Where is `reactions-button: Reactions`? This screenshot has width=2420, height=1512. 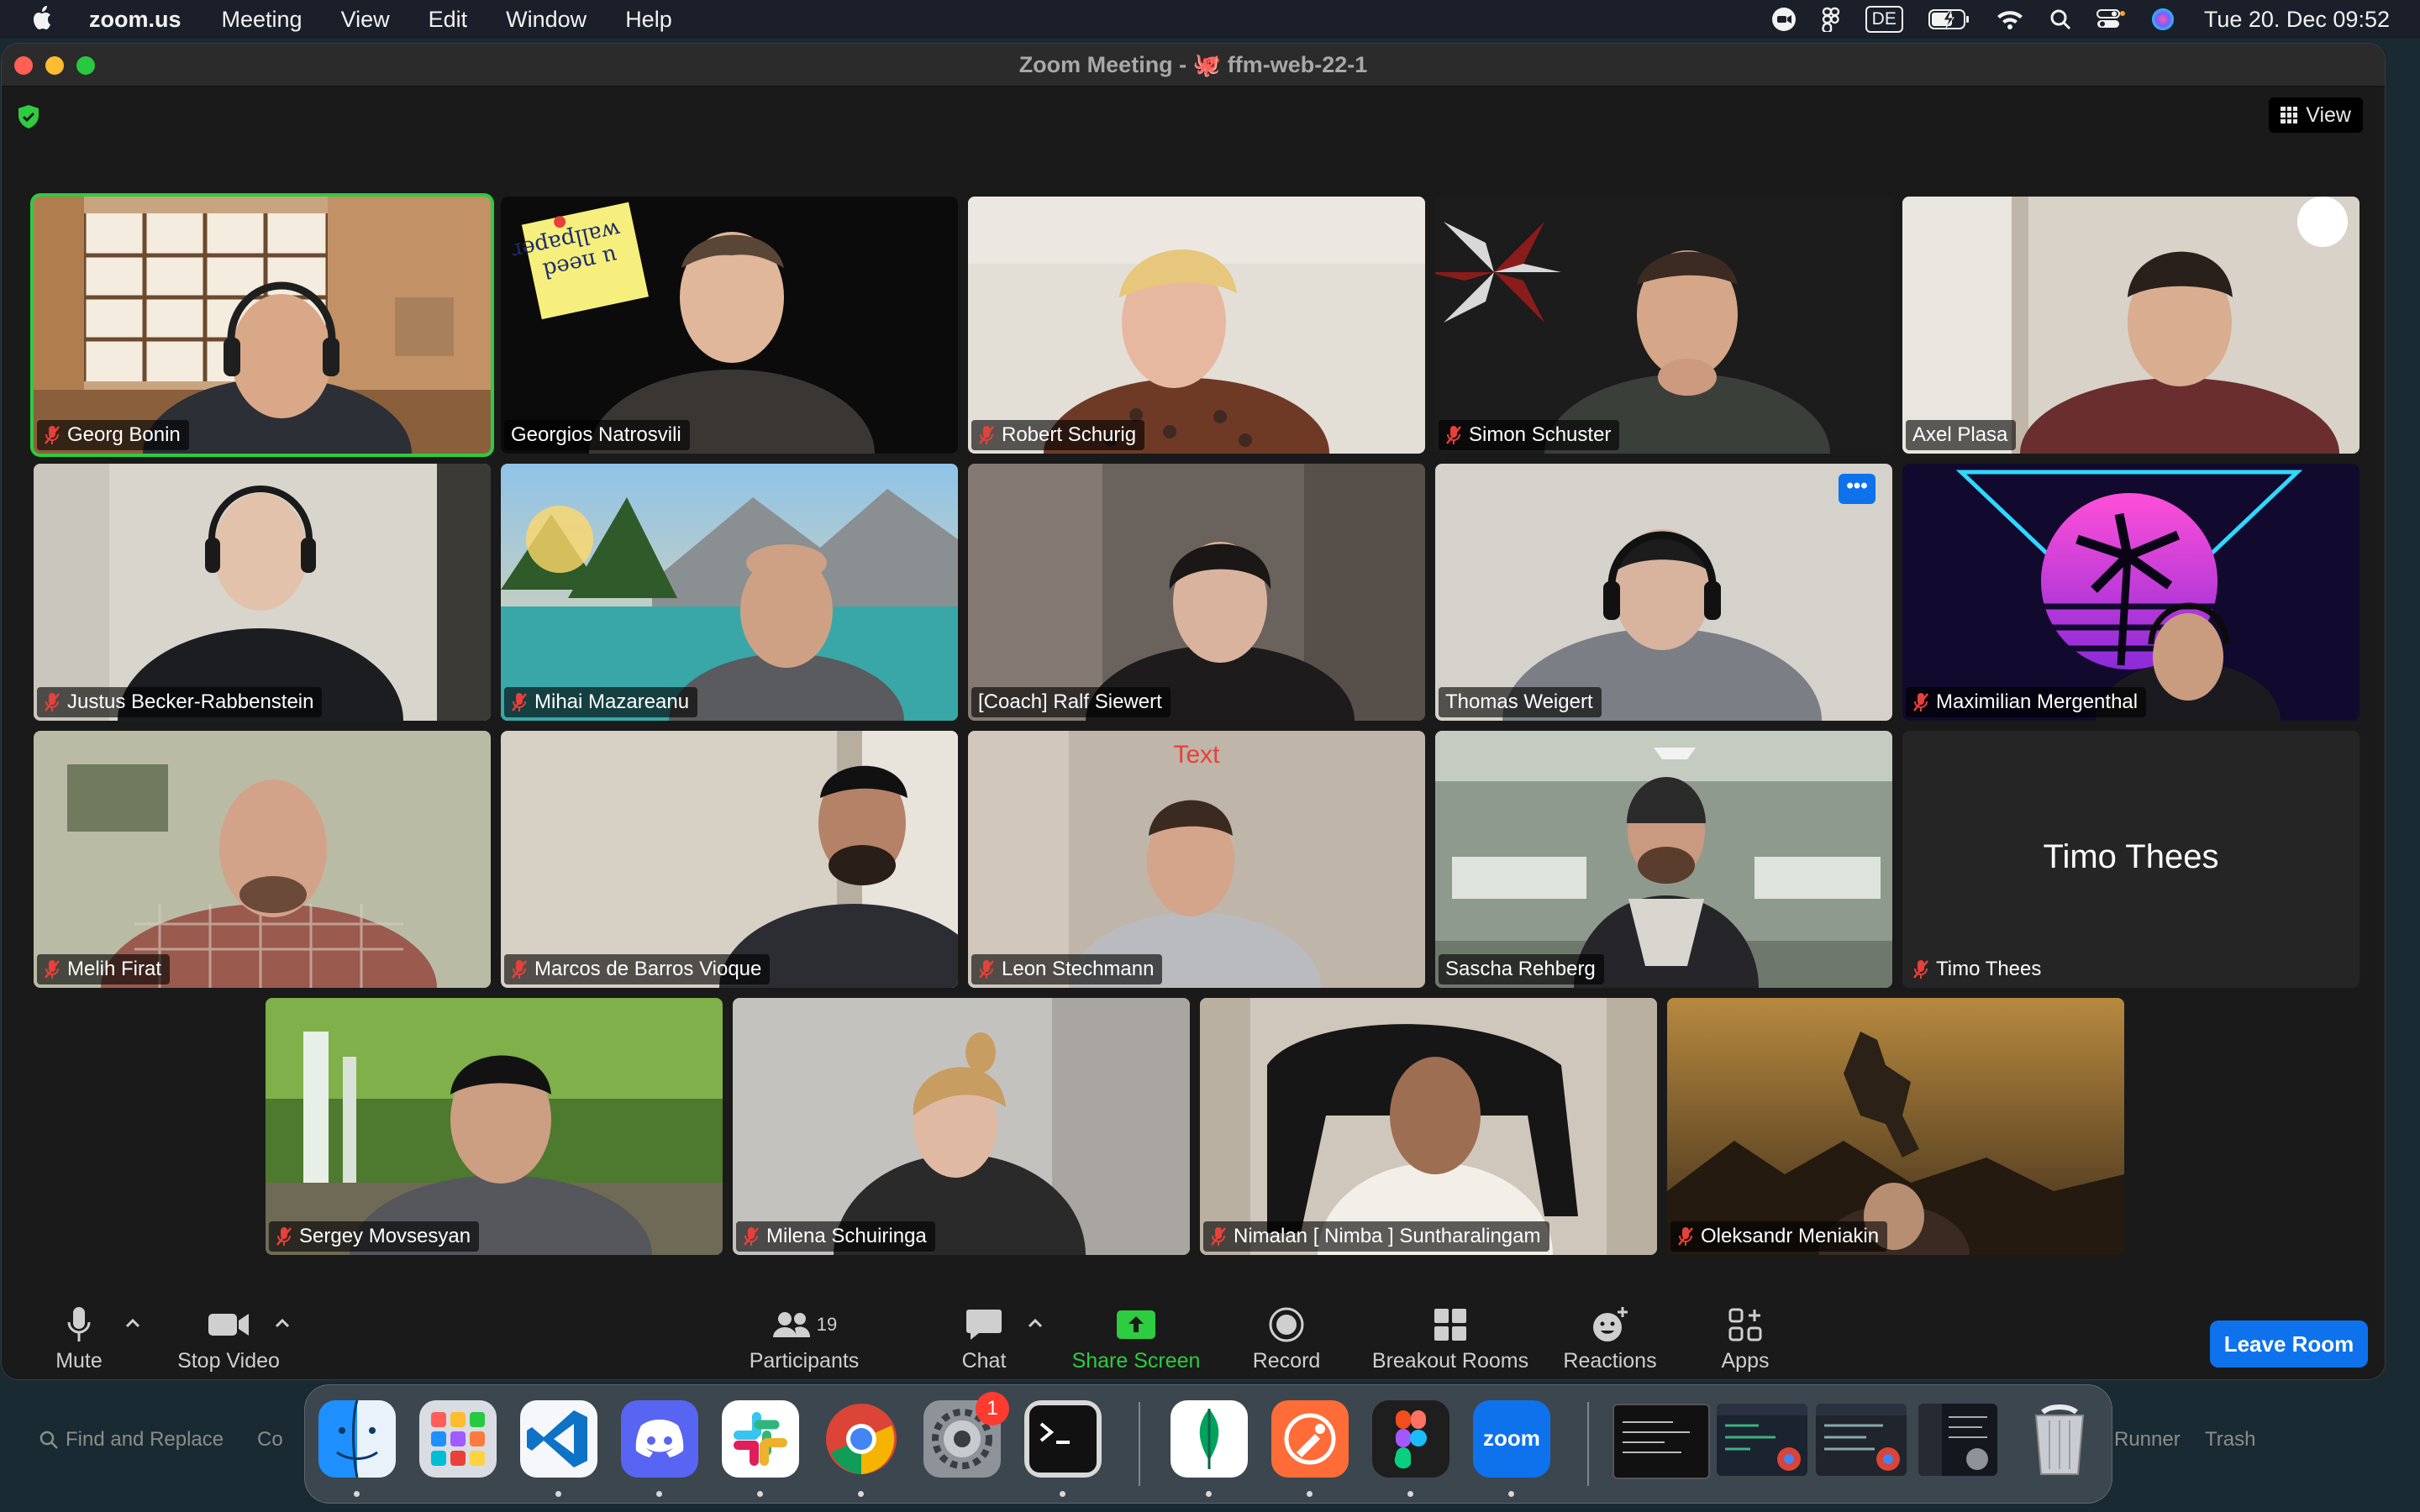
reactions-button: Reactions is located at coordinates (1610, 1337).